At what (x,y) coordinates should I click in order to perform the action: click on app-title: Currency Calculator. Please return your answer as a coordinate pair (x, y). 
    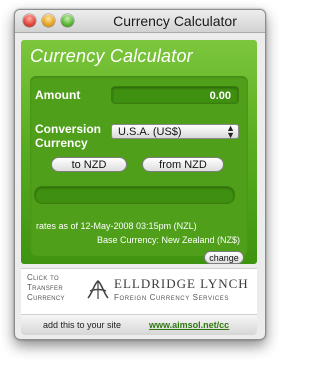
    Looking at the image, I should click on (111, 56).